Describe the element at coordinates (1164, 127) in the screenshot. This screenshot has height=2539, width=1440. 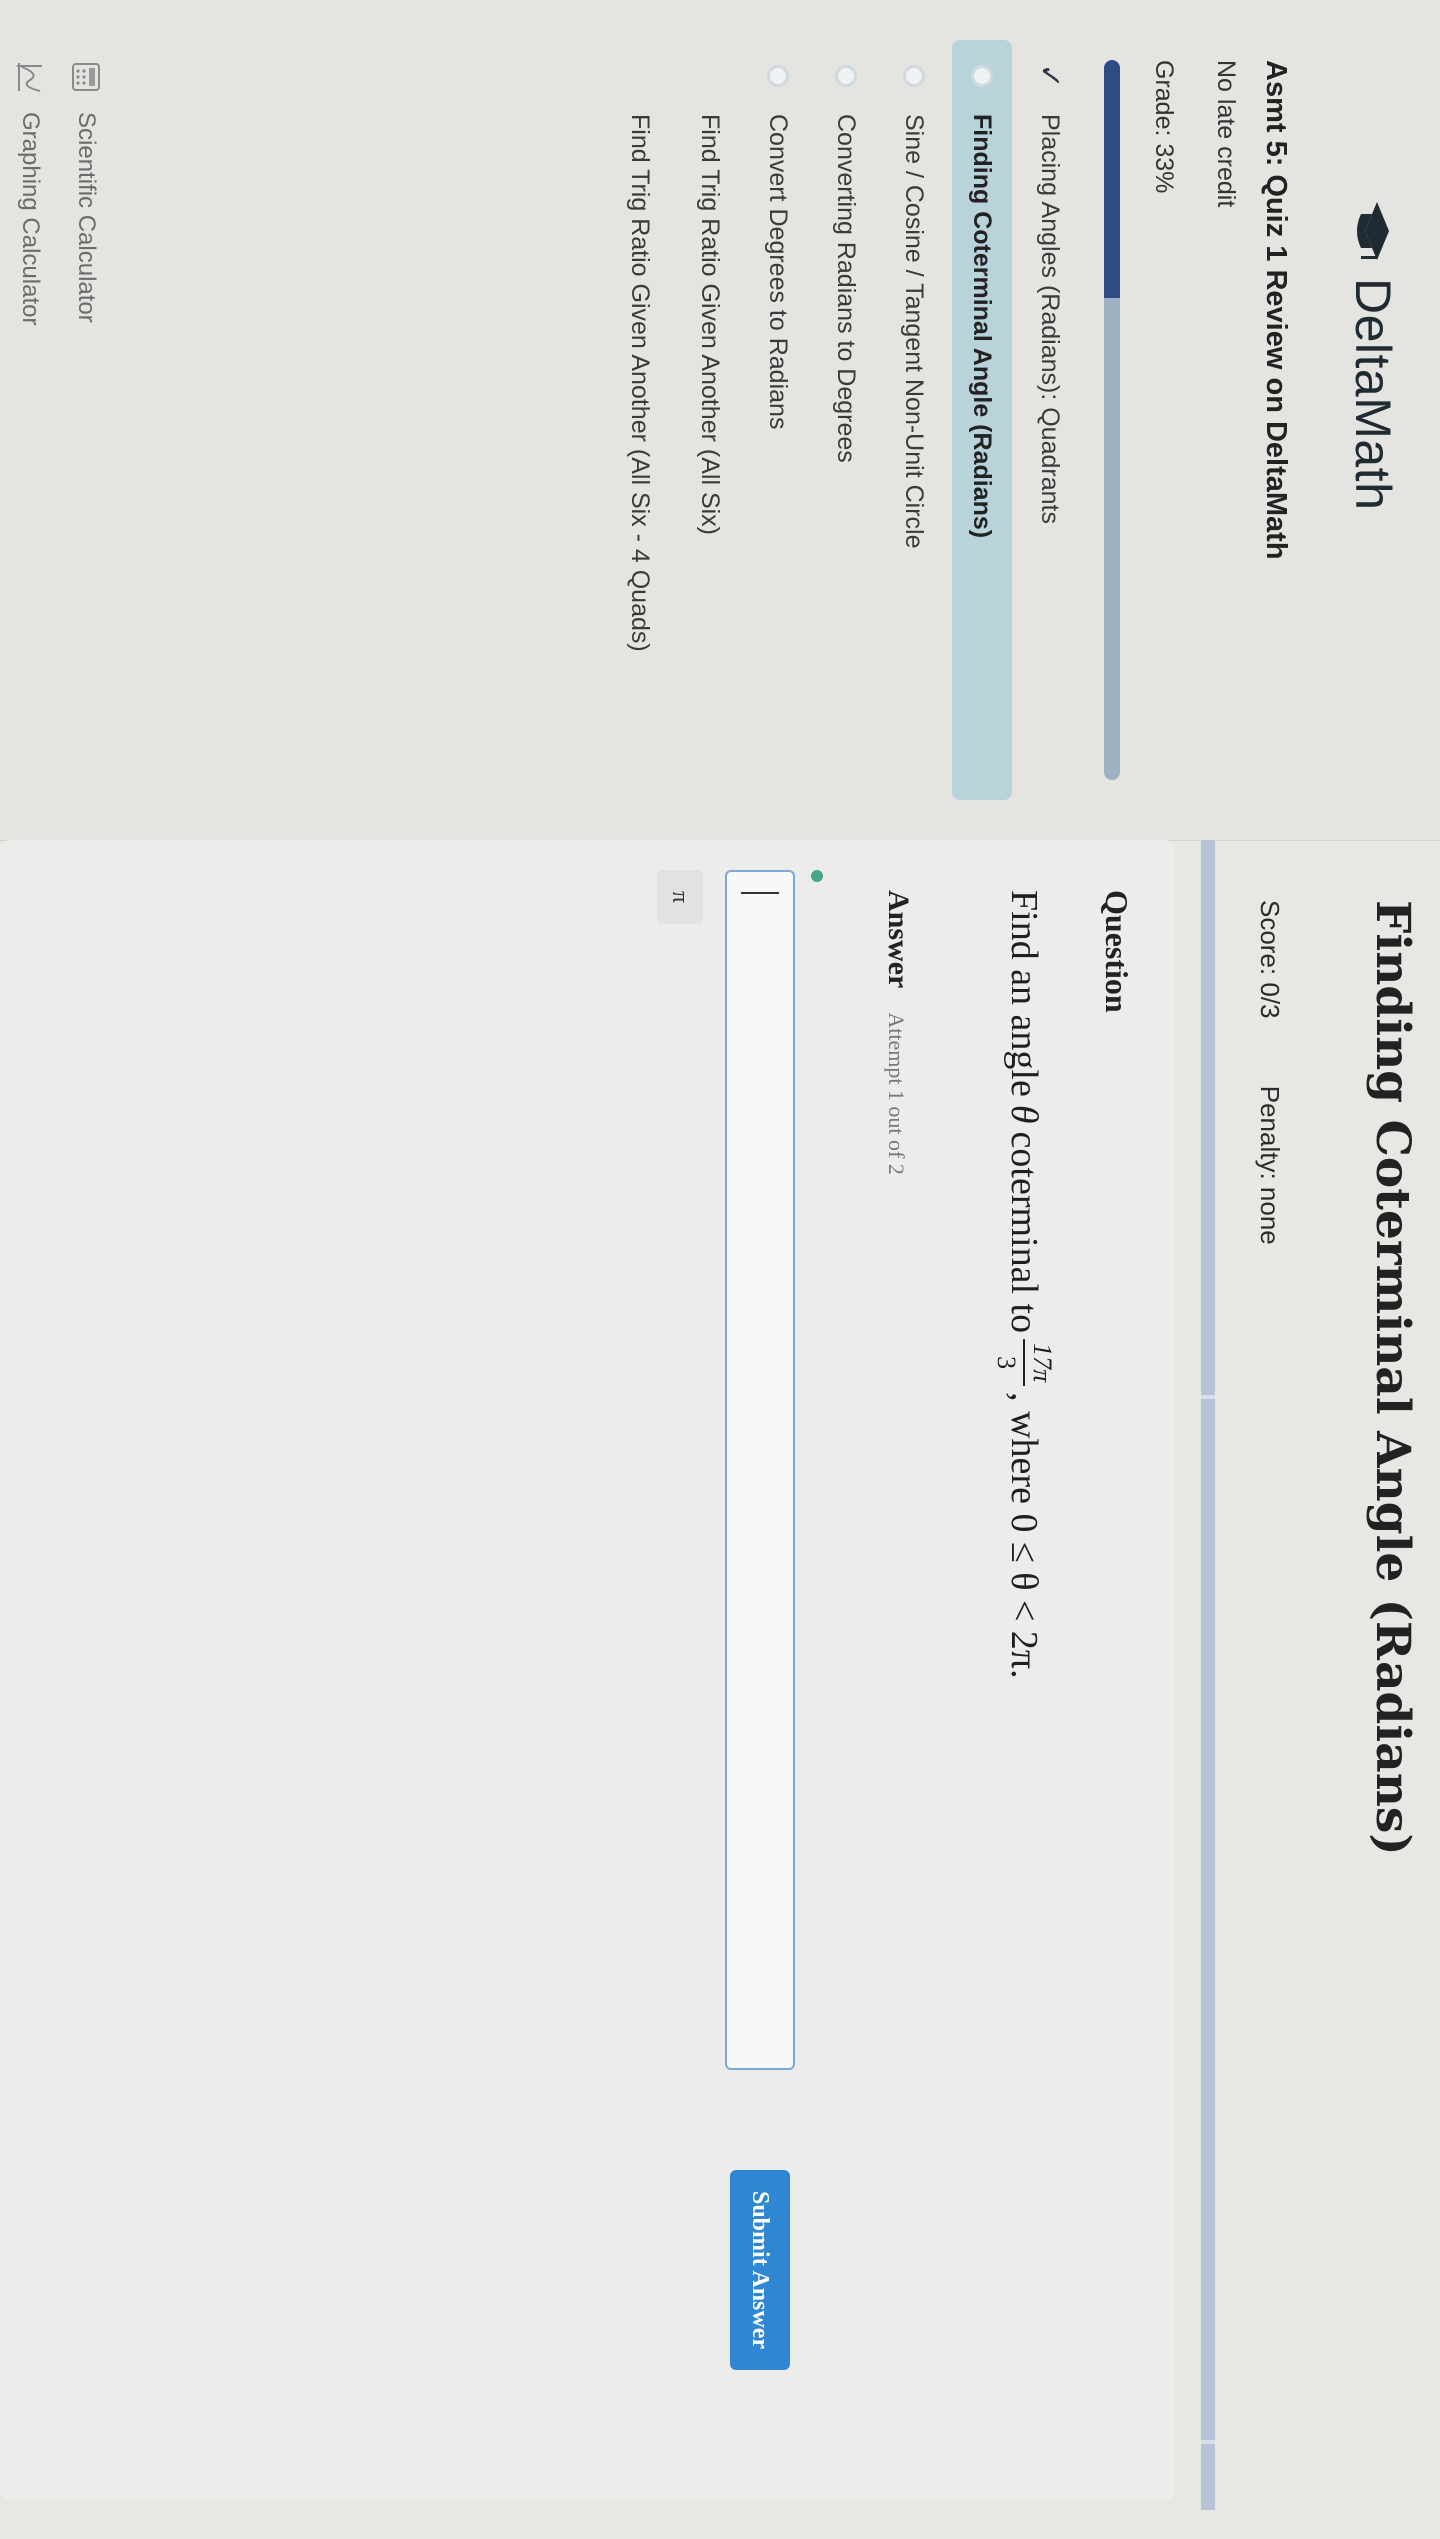
I see `grade-text: Grade: 33%` at that location.